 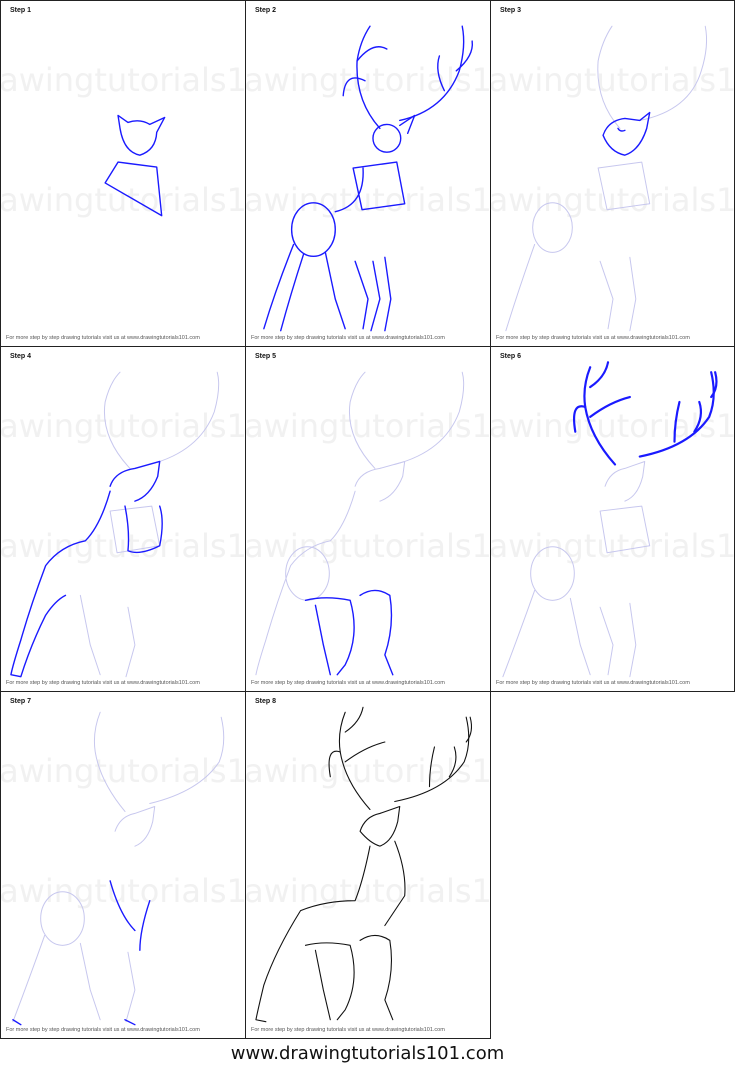 What do you see at coordinates (266, 356) in the screenshot?
I see `step-label: Step 5` at bounding box center [266, 356].